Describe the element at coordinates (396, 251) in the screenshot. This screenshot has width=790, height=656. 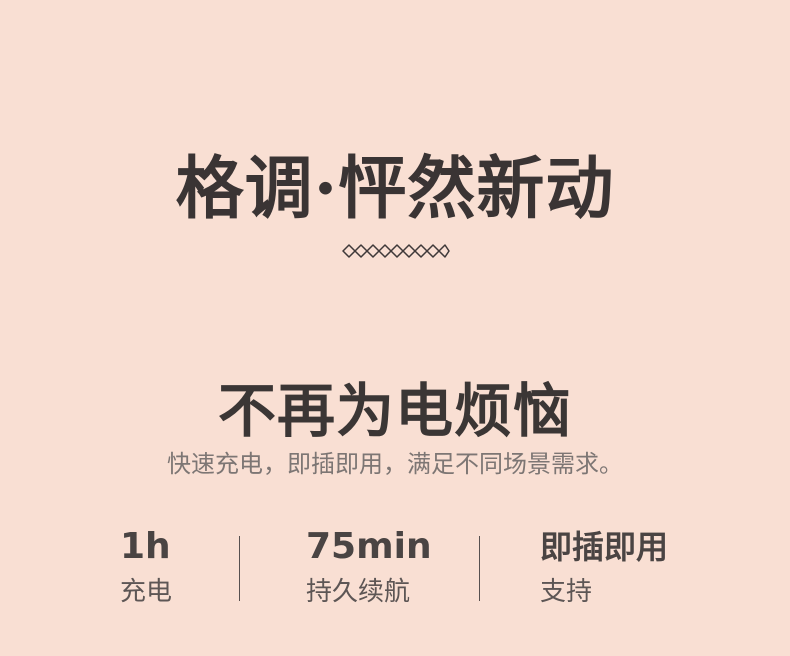
I see `diamond-pattern-icon` at that location.